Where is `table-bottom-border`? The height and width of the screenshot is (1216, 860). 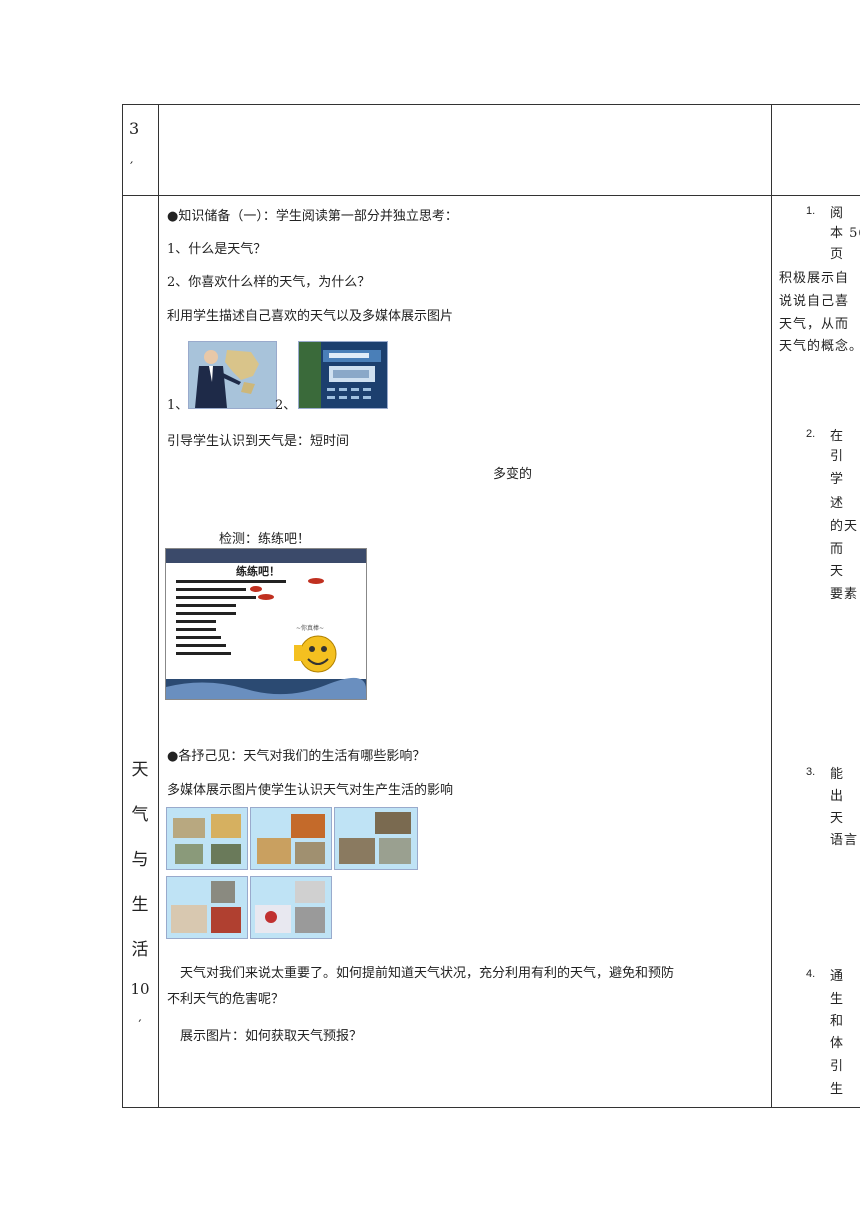 table-bottom-border is located at coordinates (491, 1107).